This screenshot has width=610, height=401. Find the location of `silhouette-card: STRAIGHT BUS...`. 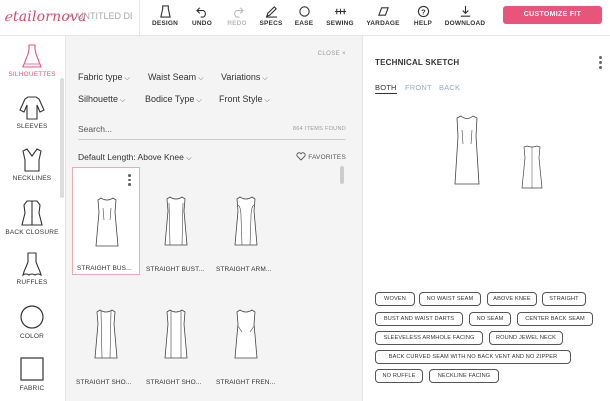

silhouette-card: STRAIGHT BUS... is located at coordinates (106, 221).